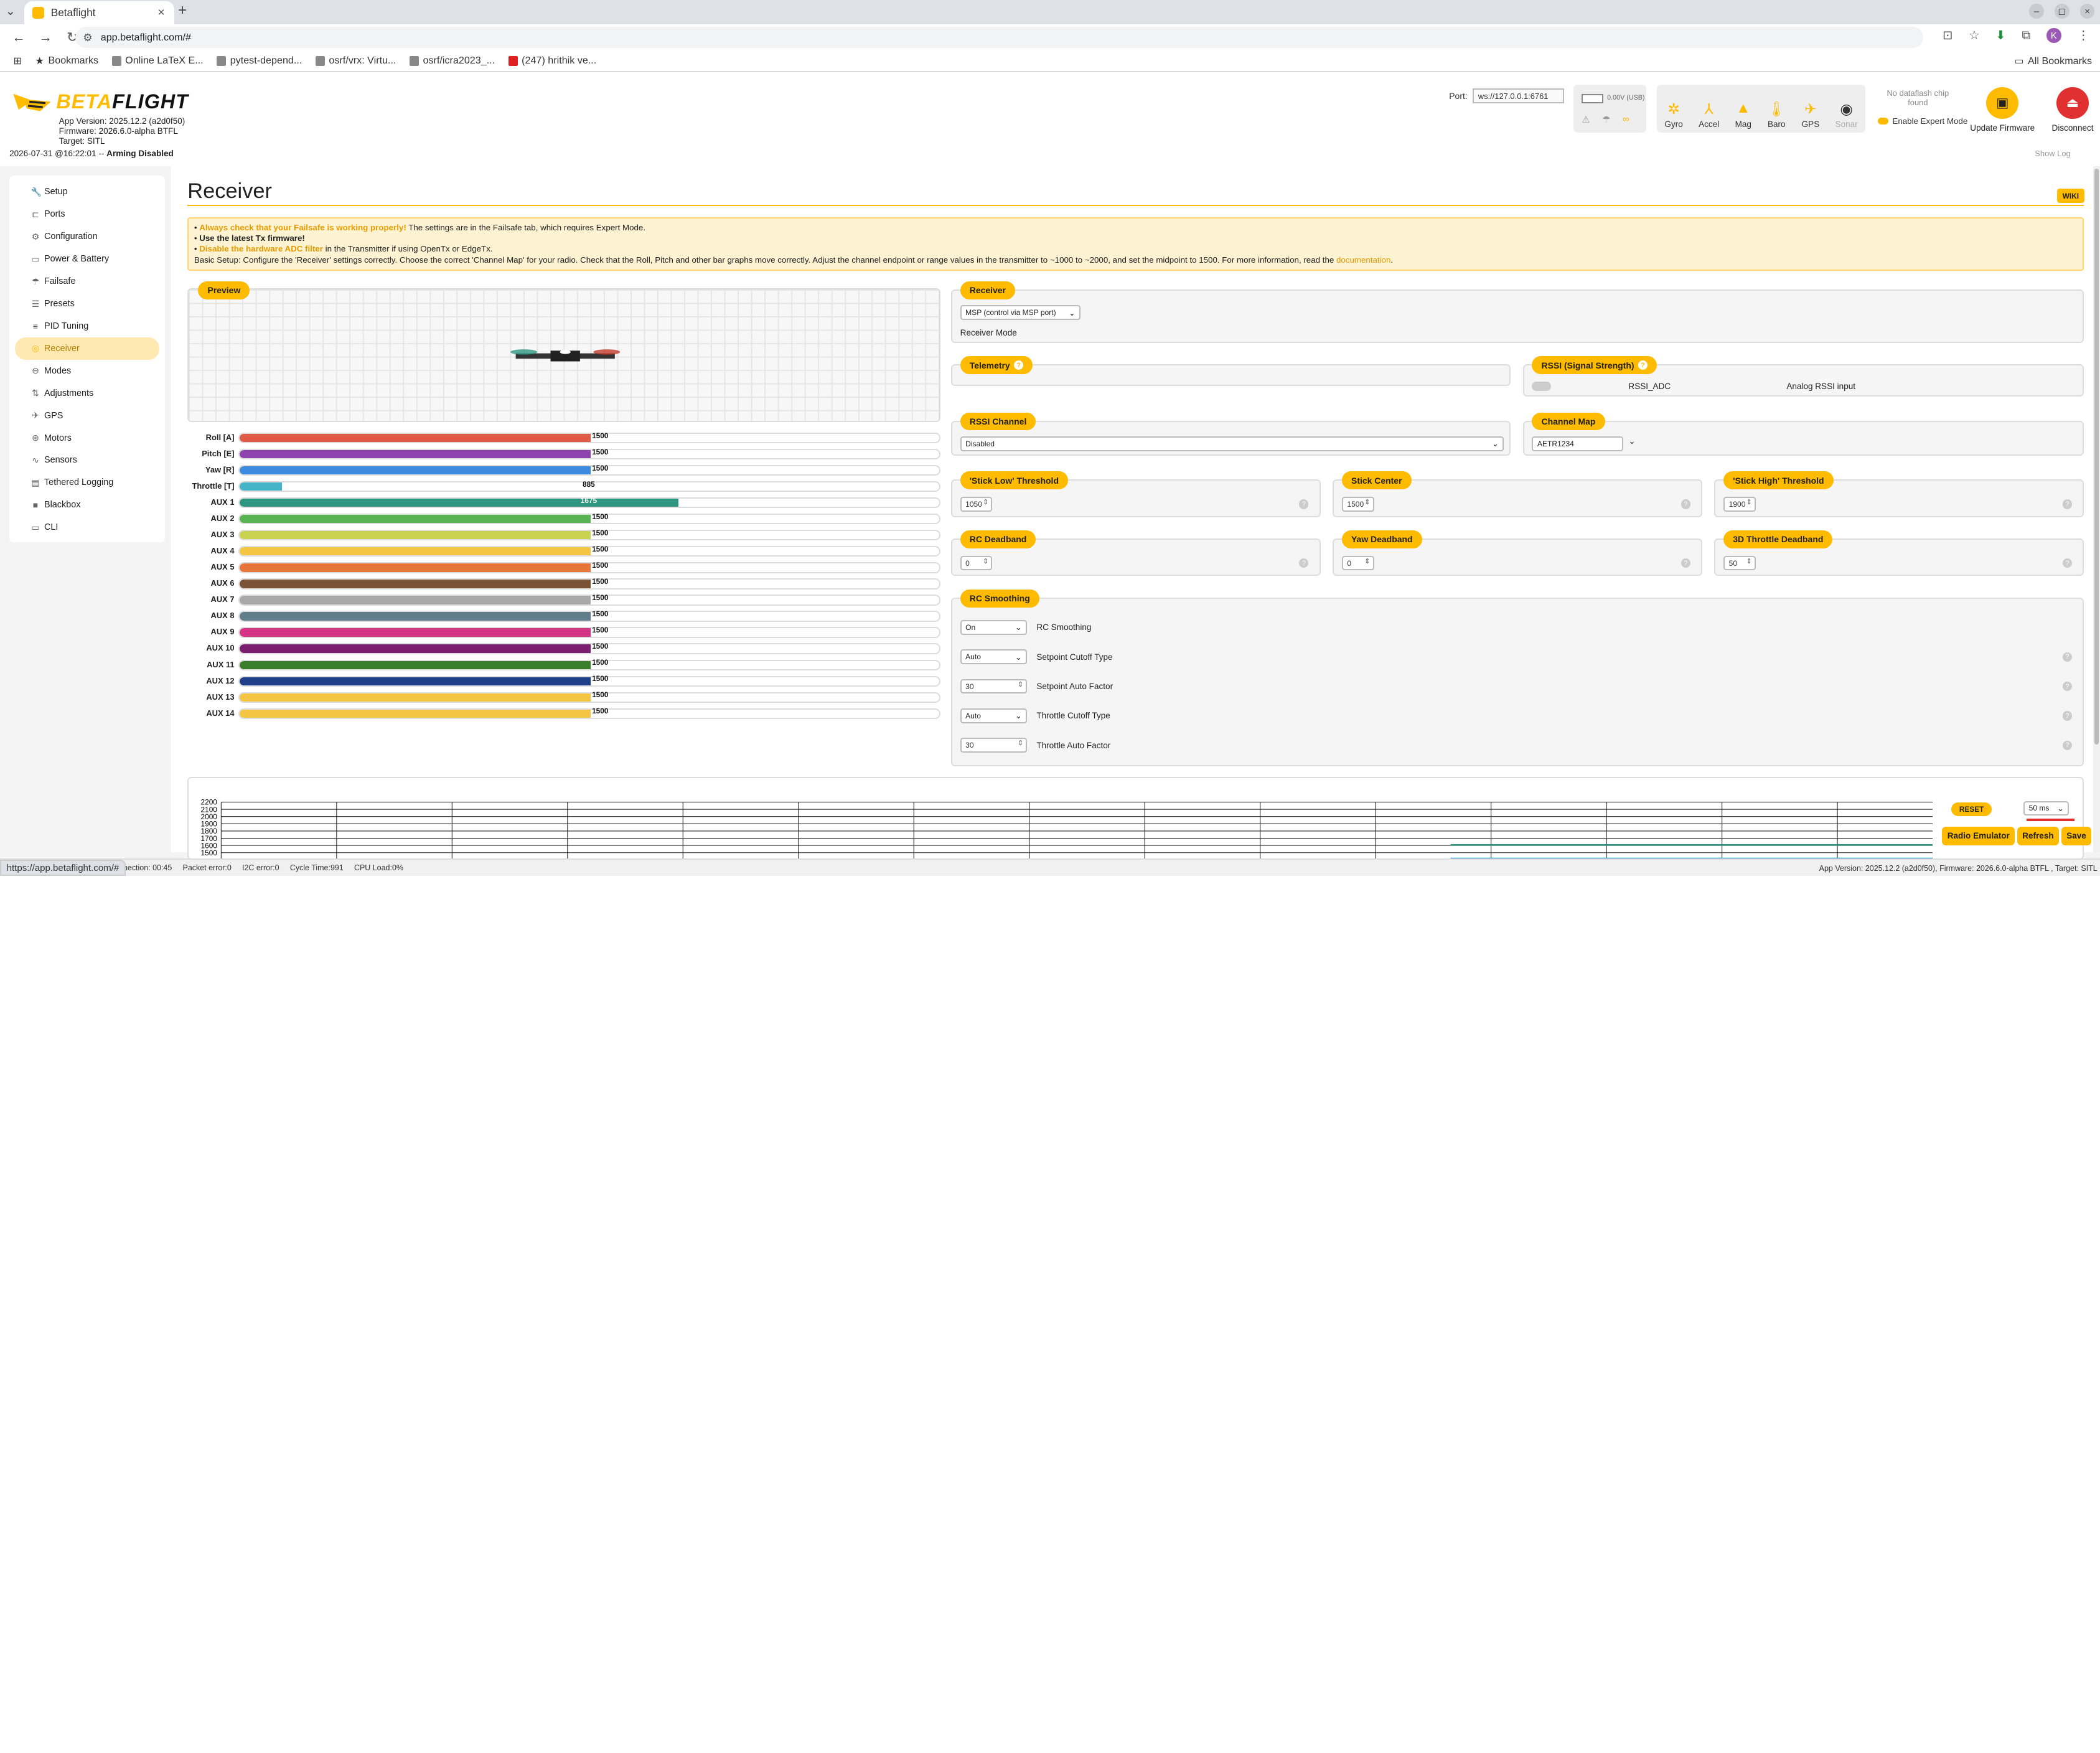 This screenshot has height=1753, width=2100. Describe the element at coordinates (87, 192) in the screenshot. I see `sidebar-item-setup: 🔧 Setup` at that location.